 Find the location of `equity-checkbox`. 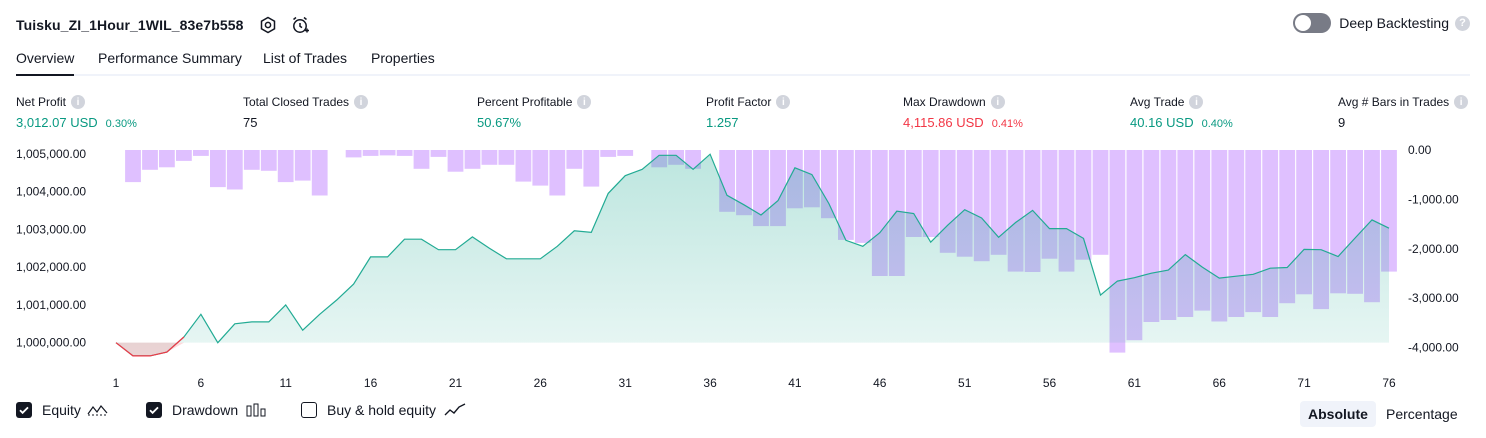

equity-checkbox is located at coordinates (24, 410).